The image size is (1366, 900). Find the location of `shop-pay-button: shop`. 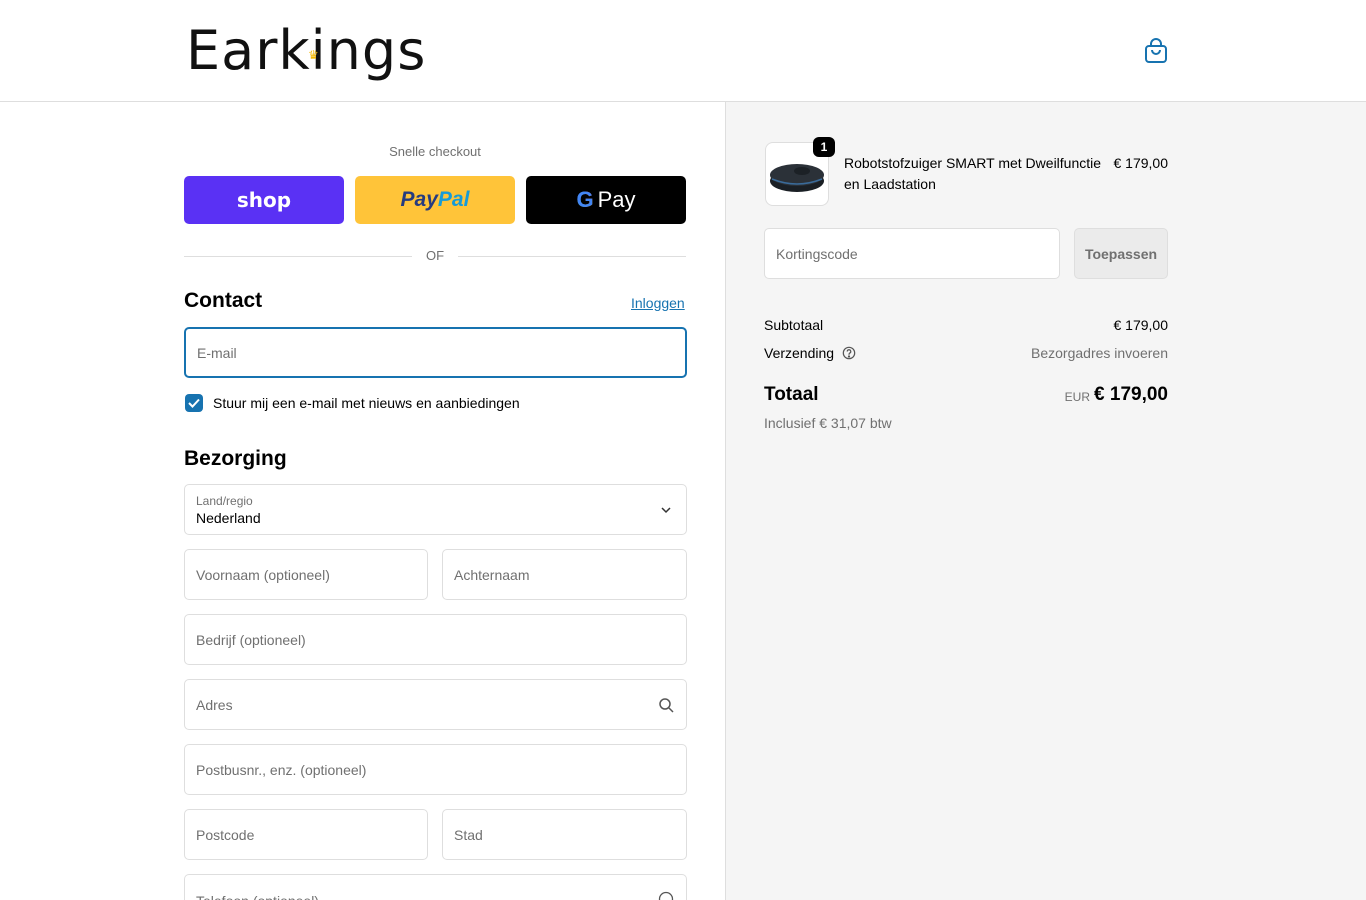

shop-pay-button: shop is located at coordinates (264, 200).